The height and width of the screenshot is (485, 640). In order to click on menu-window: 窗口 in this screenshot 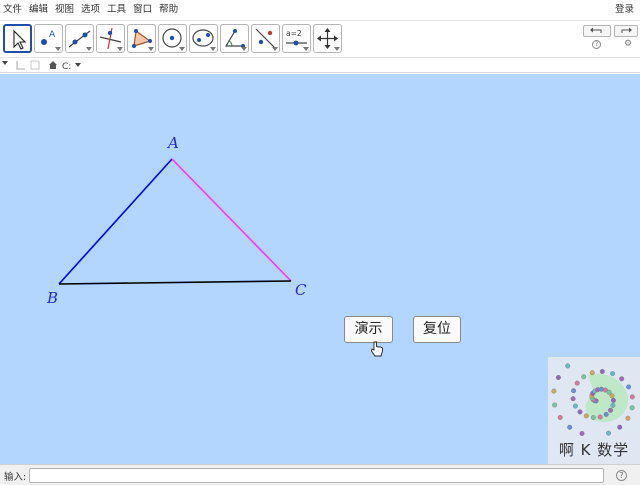, I will do `click(143, 9)`.